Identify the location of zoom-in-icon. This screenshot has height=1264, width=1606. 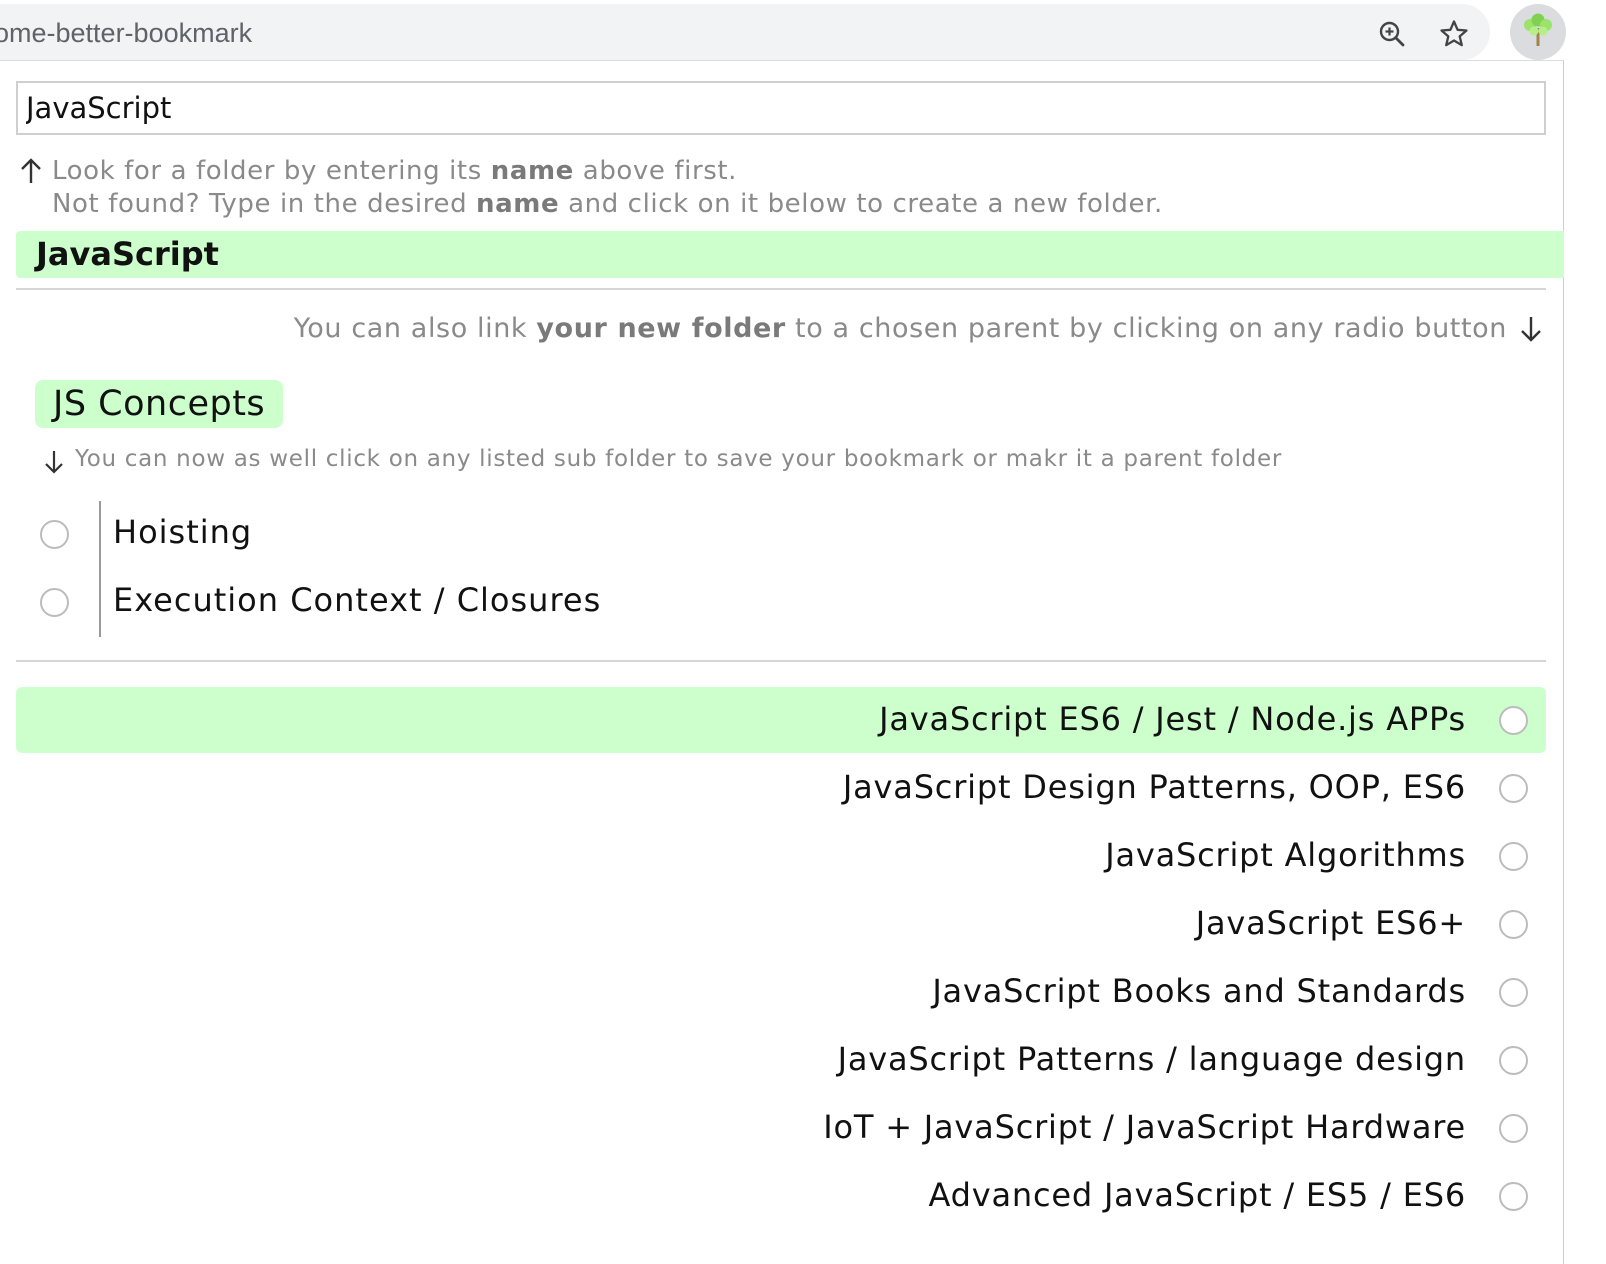
(1392, 34).